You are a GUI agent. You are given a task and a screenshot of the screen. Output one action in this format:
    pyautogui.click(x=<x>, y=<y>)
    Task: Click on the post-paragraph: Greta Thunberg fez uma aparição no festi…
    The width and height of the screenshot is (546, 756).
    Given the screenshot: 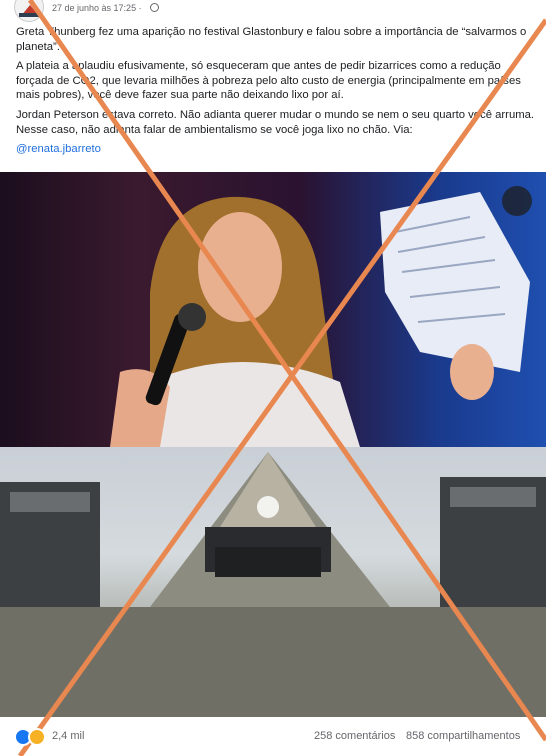 What is the action you would take?
    pyautogui.click(x=271, y=39)
    